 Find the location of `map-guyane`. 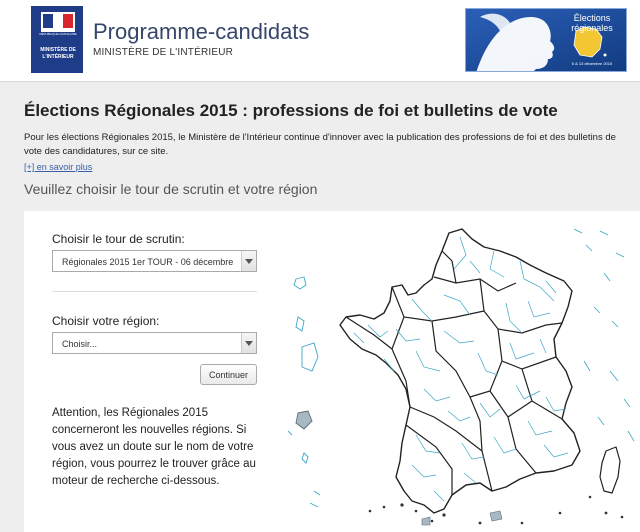

map-guyane is located at coordinates (310, 357).